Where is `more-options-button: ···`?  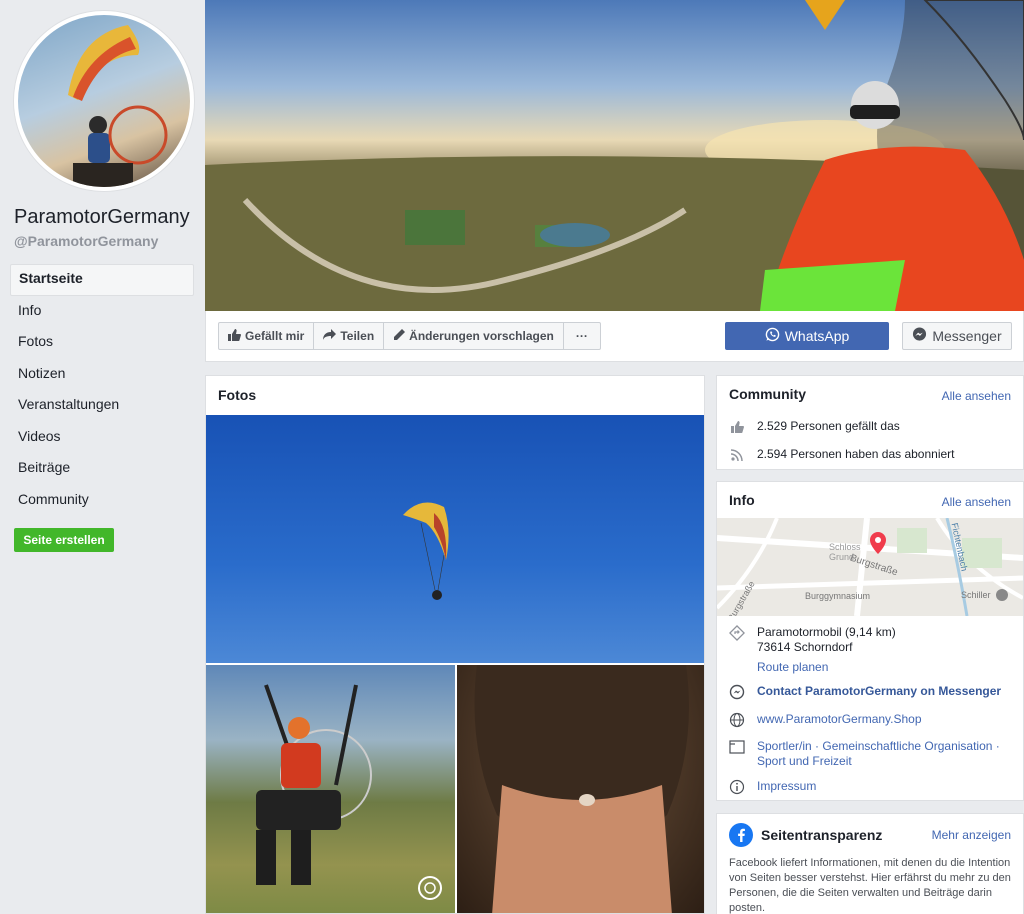 more-options-button: ··· is located at coordinates (582, 336).